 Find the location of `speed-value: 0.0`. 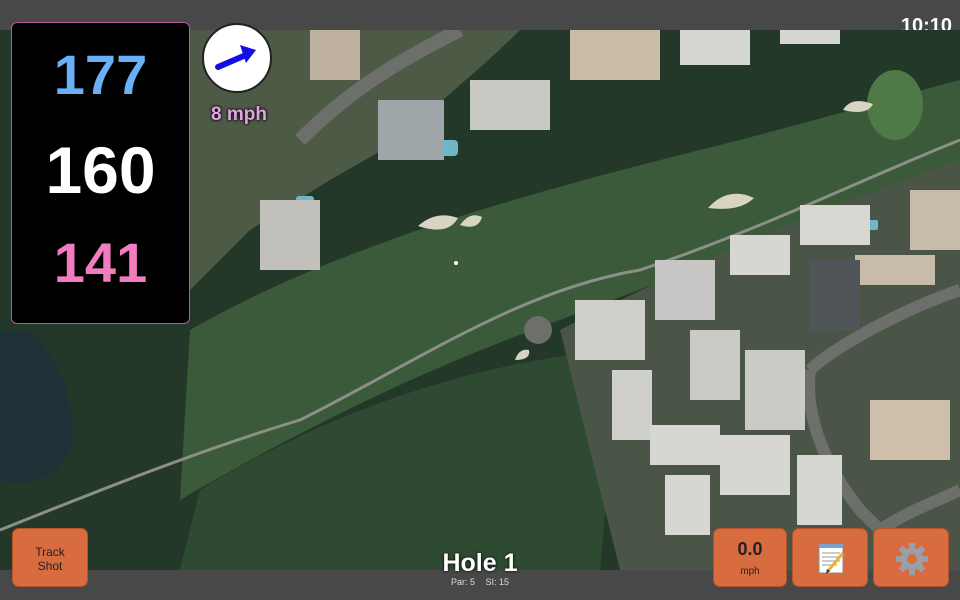

speed-value: 0.0 is located at coordinates (750, 549).